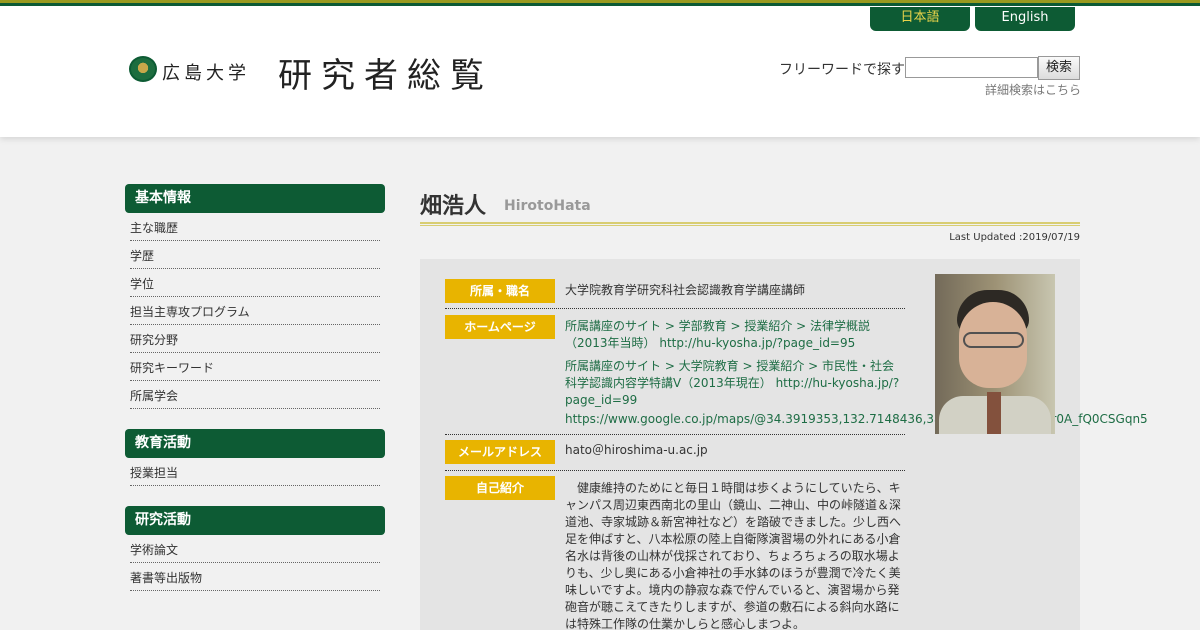 The width and height of the screenshot is (1200, 630). Describe the element at coordinates (1033, 89) in the screenshot. I see `advanced-search-link: 詳細検索はこちら` at that location.